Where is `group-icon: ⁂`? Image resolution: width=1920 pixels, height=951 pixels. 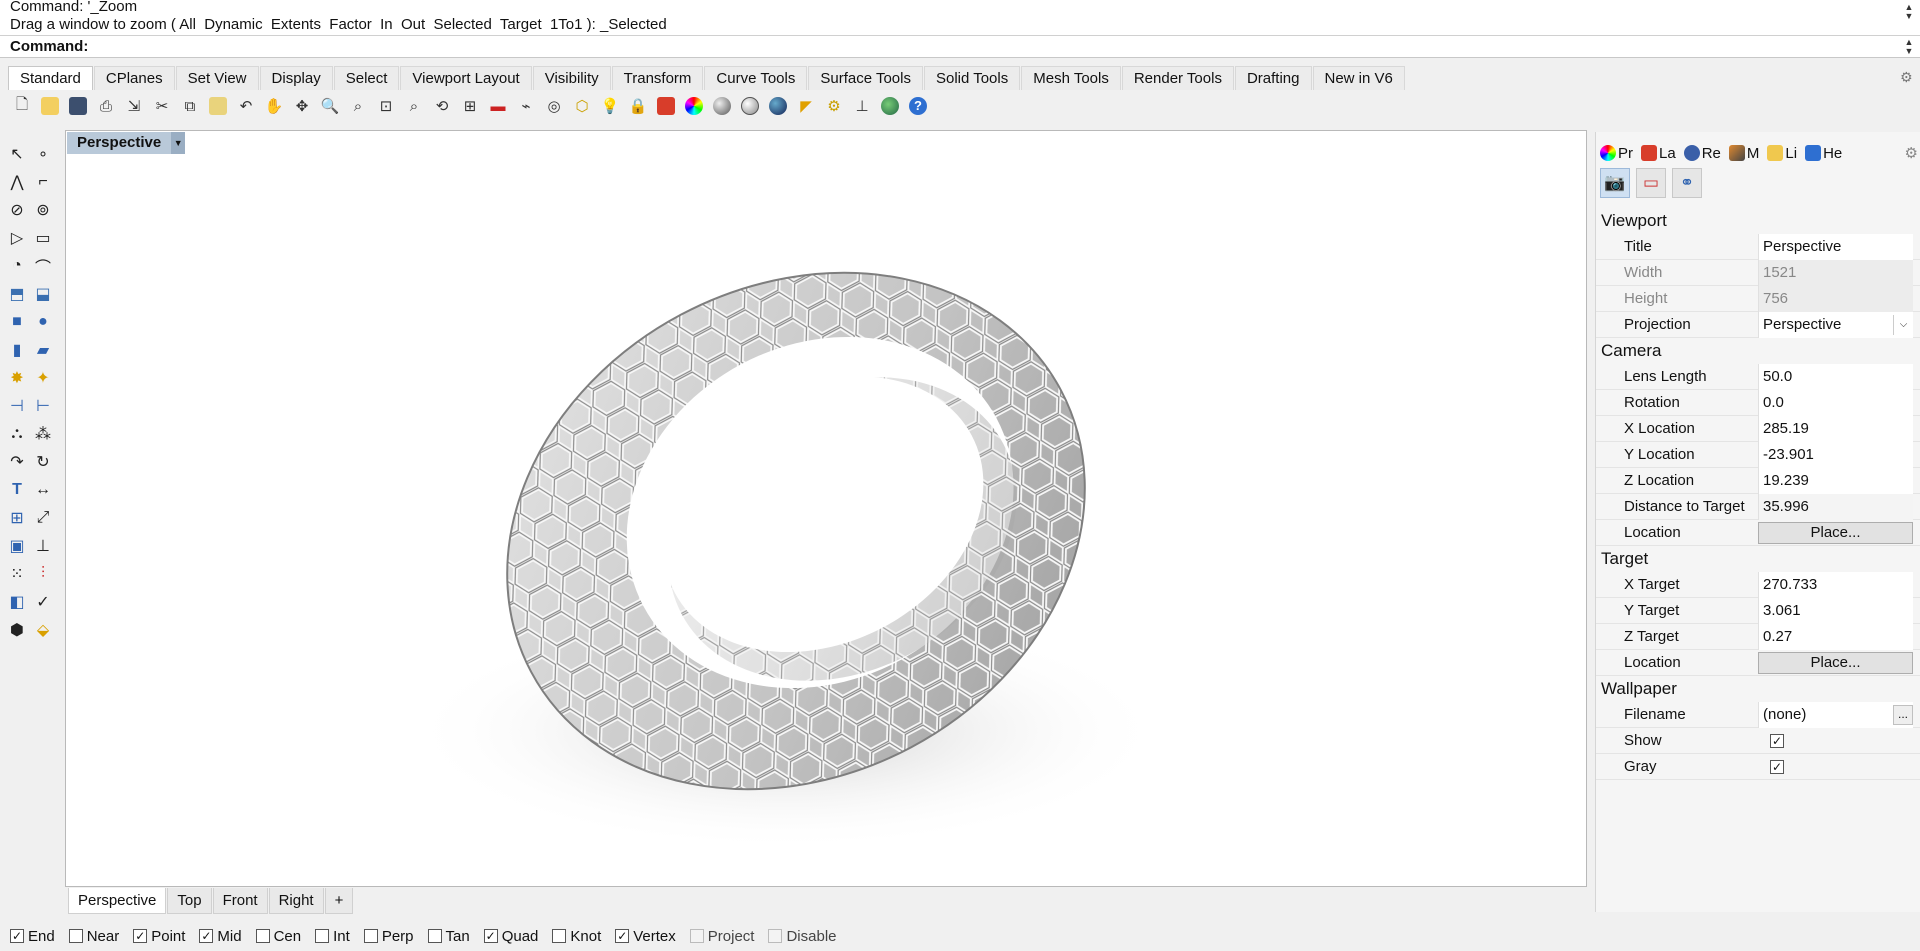
group-icon: ⁂ is located at coordinates (43, 434).